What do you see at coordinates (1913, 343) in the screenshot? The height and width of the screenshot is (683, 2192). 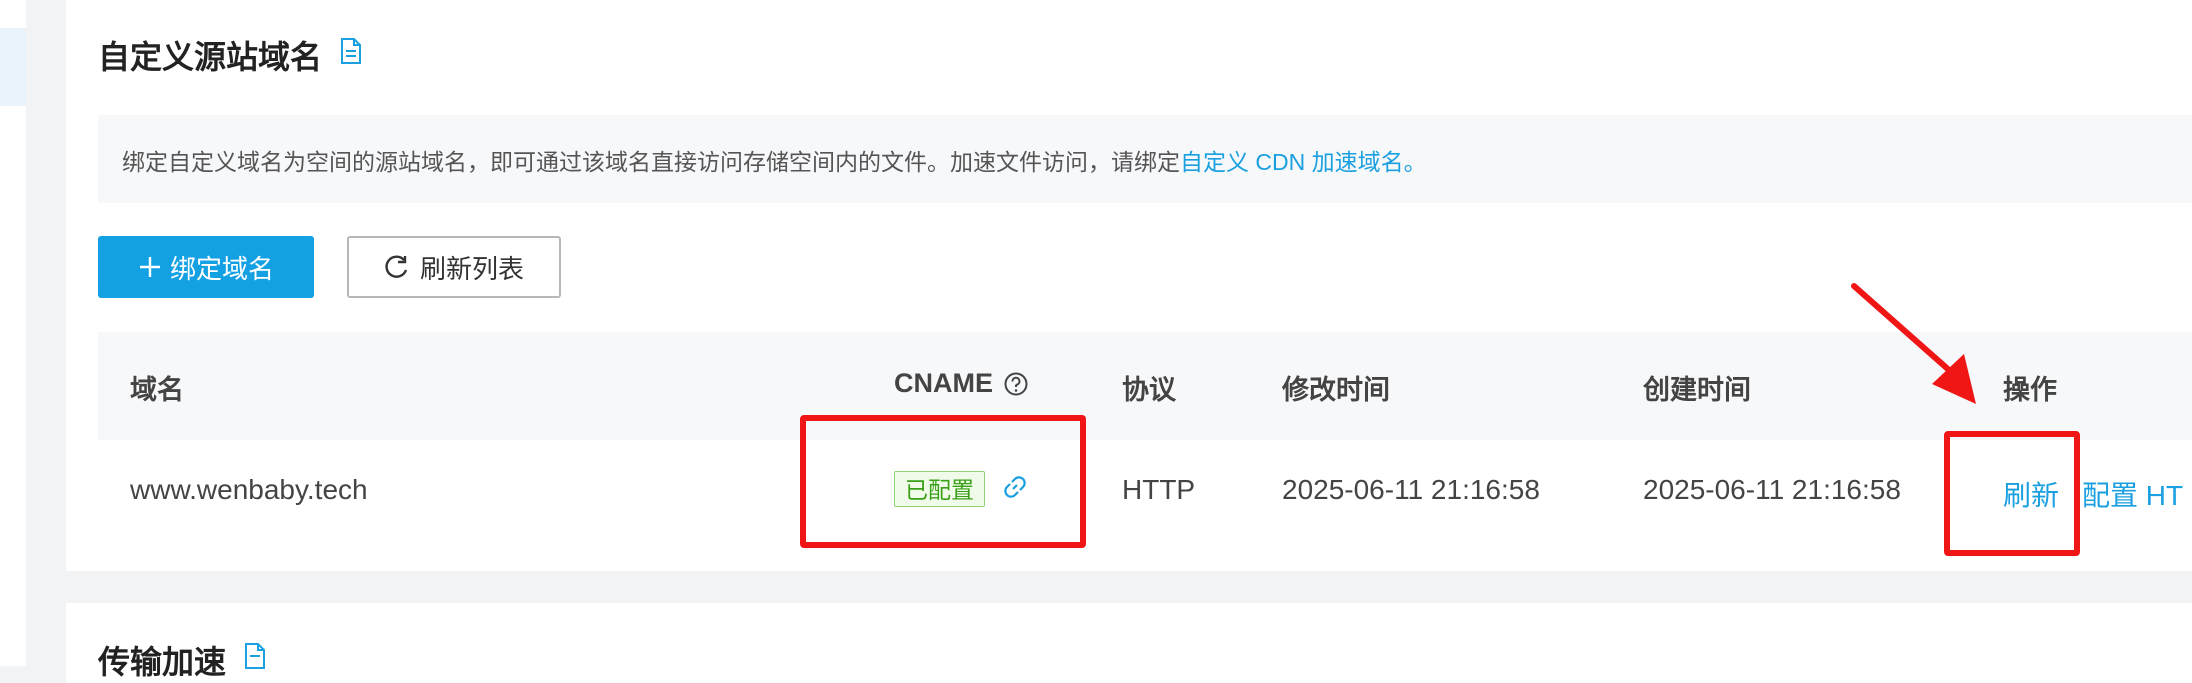 I see `annotation-arrow-icon` at bounding box center [1913, 343].